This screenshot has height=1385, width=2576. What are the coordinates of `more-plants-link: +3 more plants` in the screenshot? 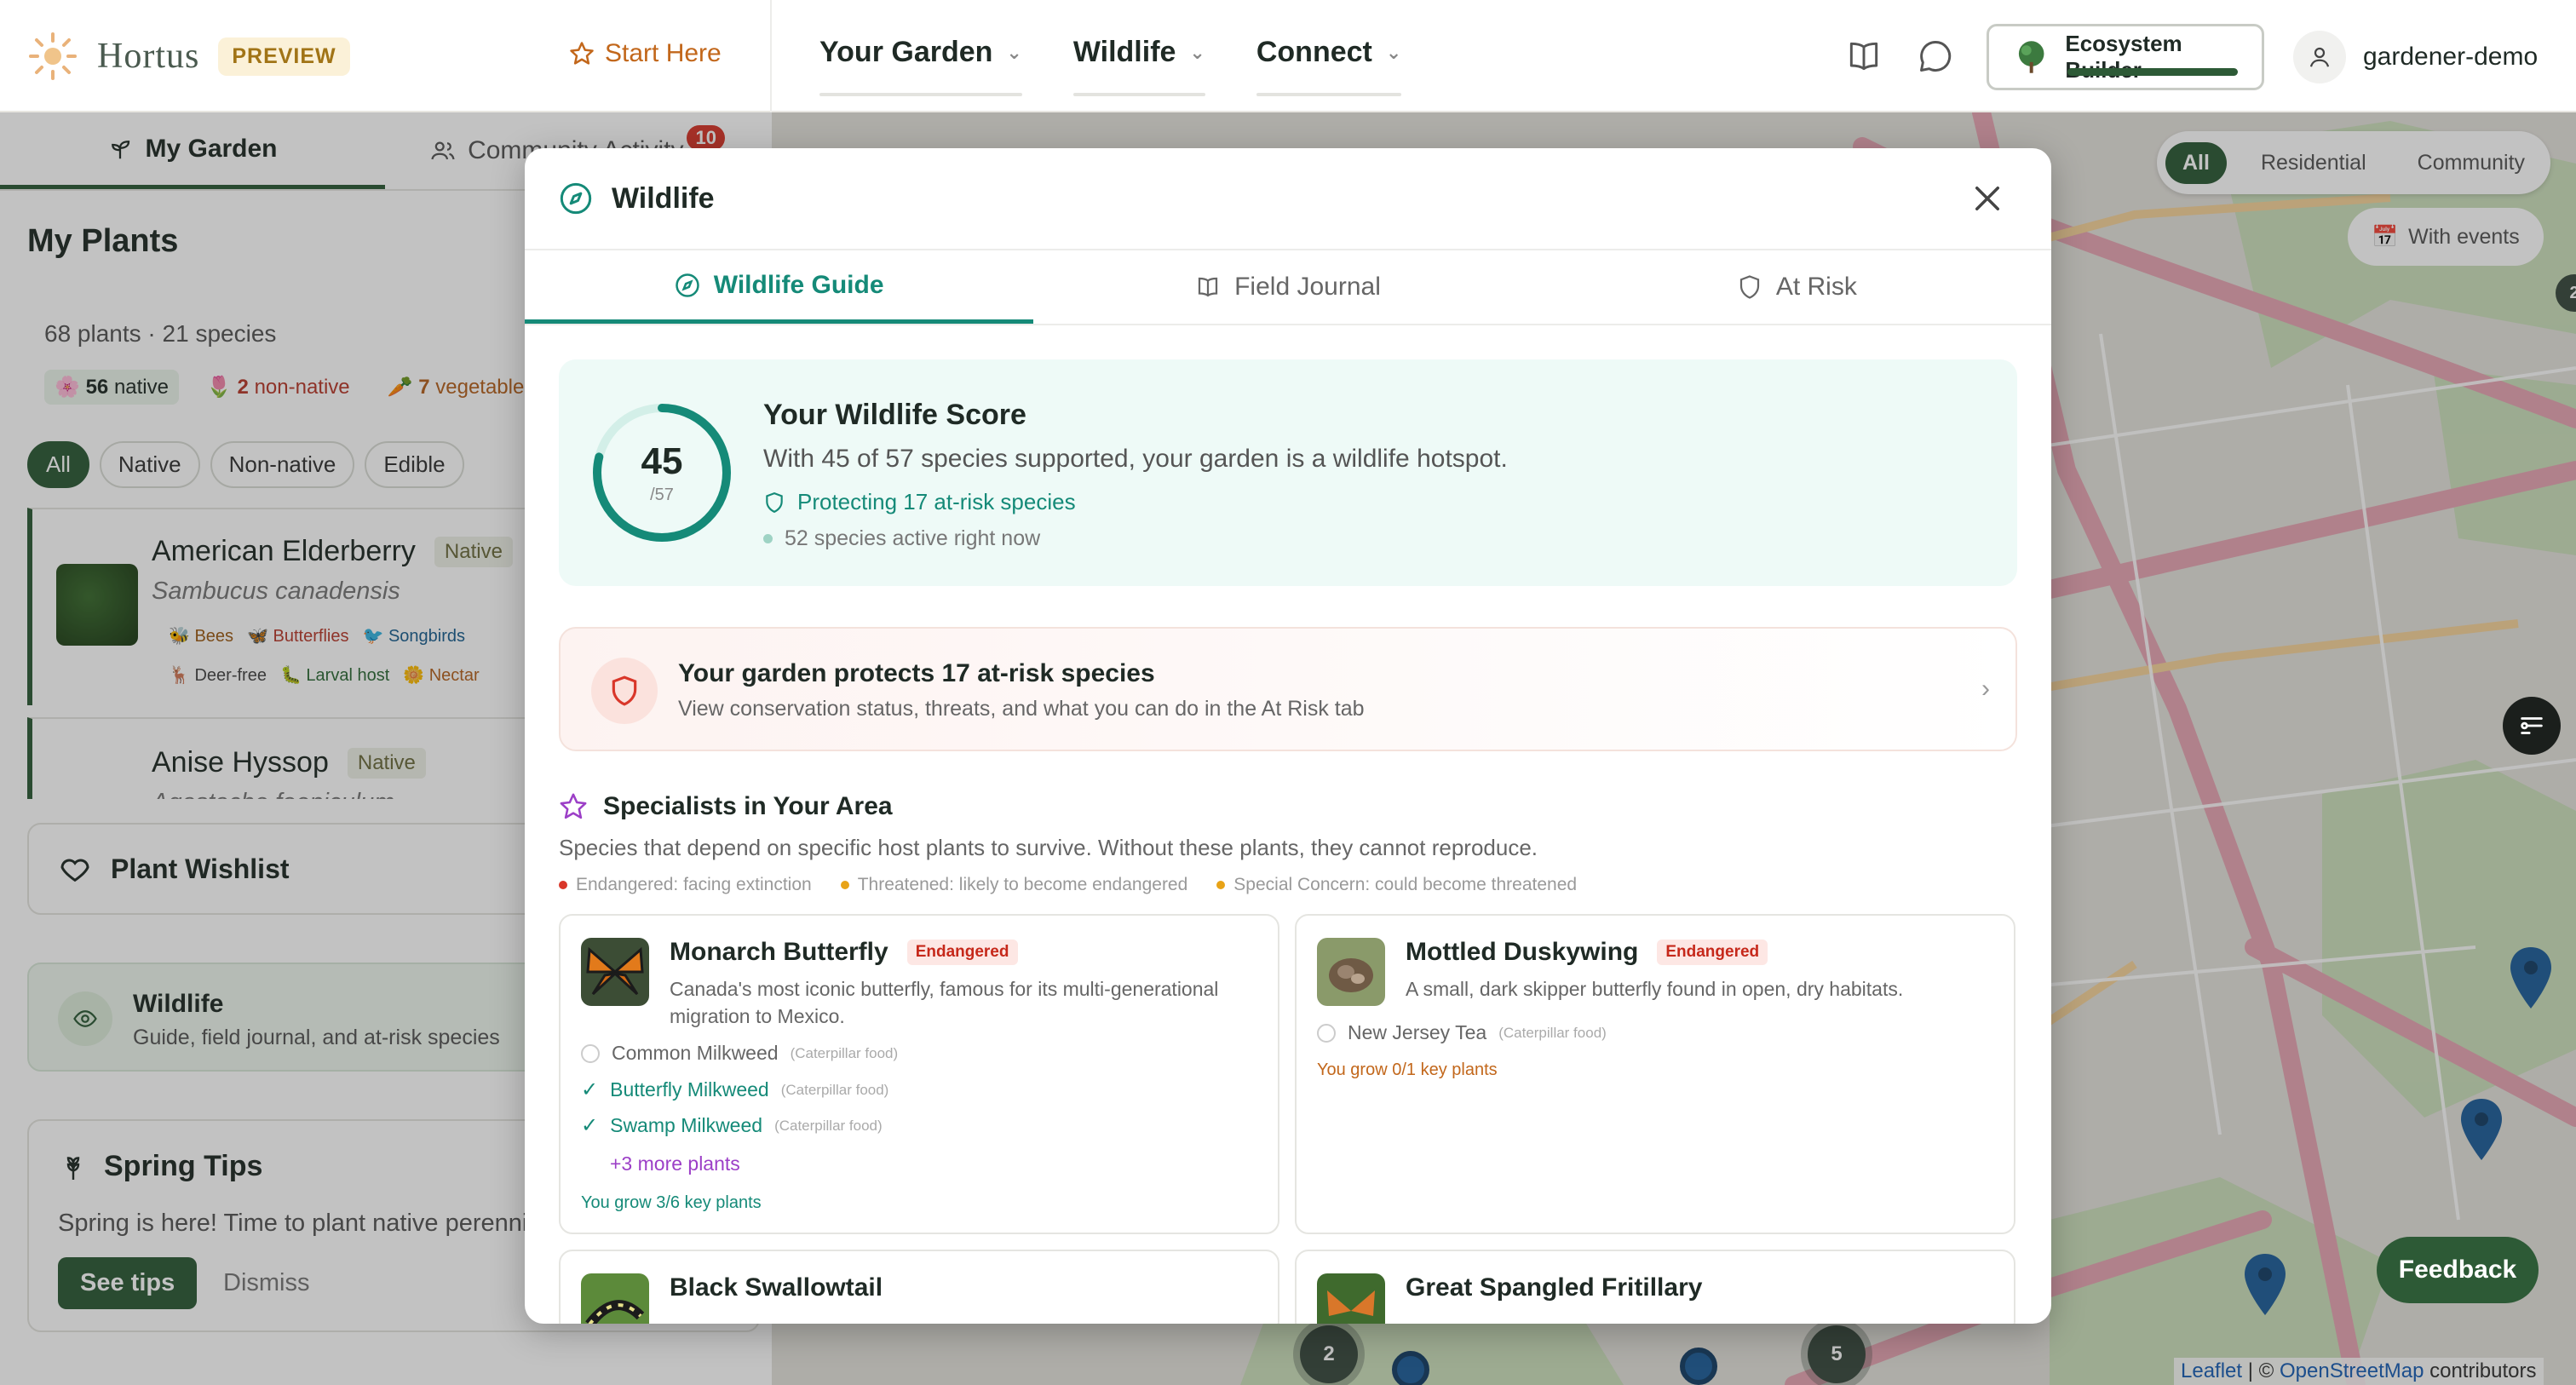 It's located at (675, 1163).